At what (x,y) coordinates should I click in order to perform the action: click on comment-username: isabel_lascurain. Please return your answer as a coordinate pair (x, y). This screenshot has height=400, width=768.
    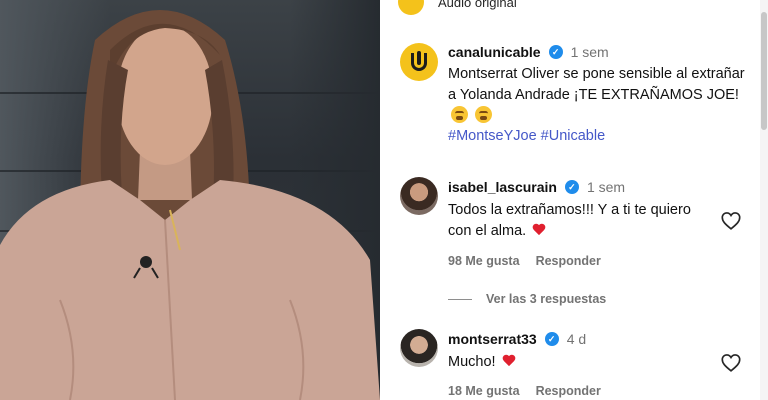
    Looking at the image, I should click on (502, 187).